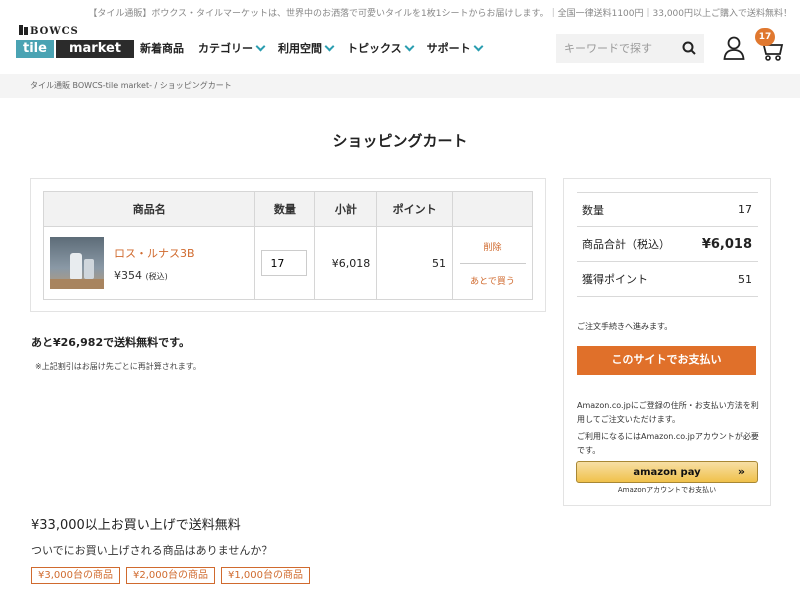 The width and height of the screenshot is (800, 600). I want to click on summary-row-points: 獲得ポイント 51, so click(667, 279).